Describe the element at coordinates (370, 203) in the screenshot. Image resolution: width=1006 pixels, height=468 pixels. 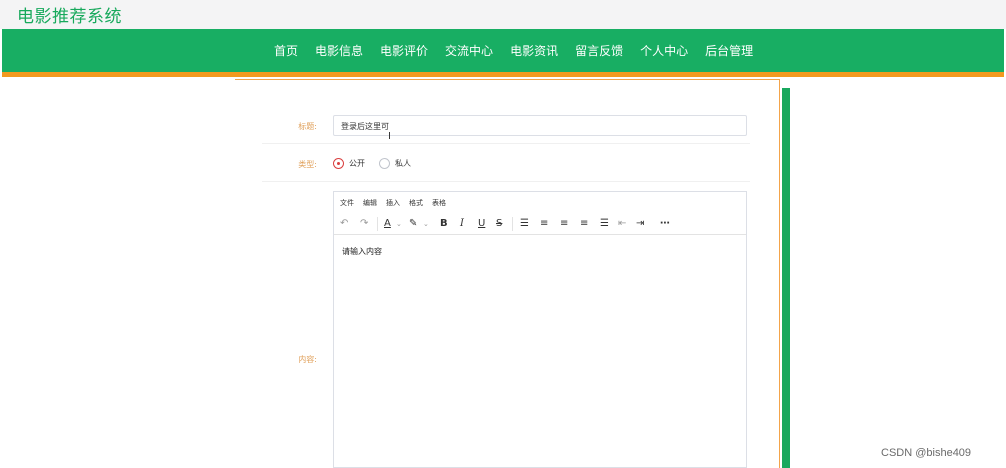
I see `menu-edit: 编辑` at that location.